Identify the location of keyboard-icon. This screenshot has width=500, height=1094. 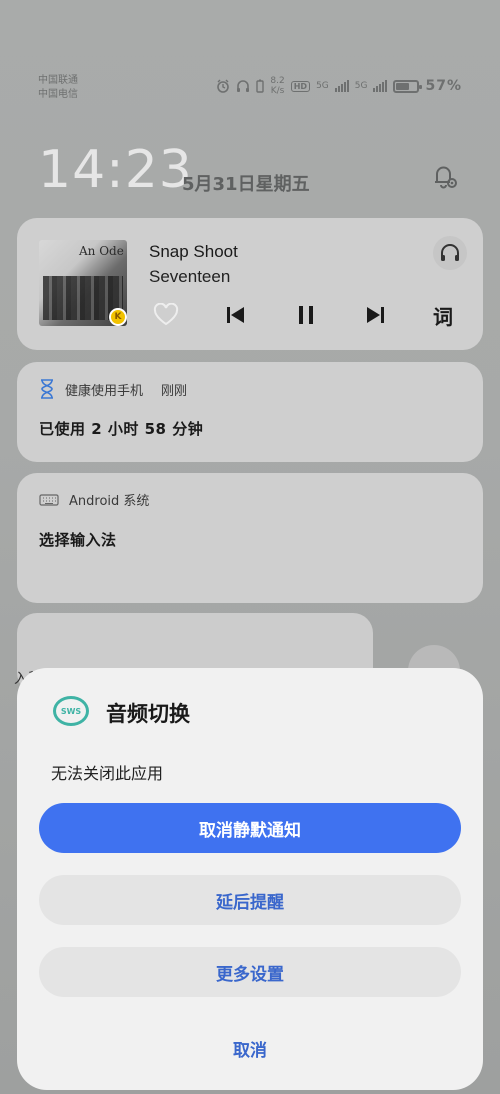
(49, 499).